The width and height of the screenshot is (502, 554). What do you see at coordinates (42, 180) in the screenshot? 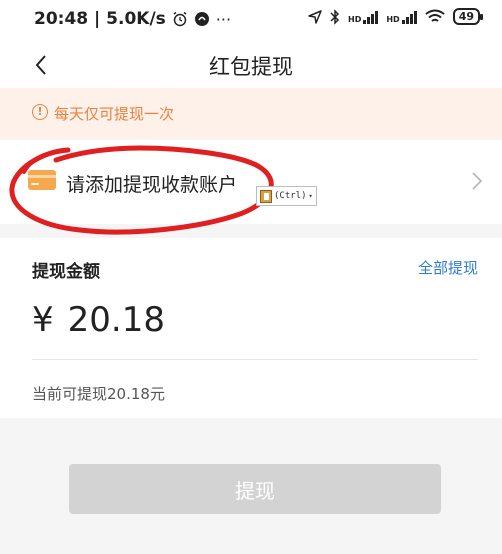
I see `bank-card-icon` at bounding box center [42, 180].